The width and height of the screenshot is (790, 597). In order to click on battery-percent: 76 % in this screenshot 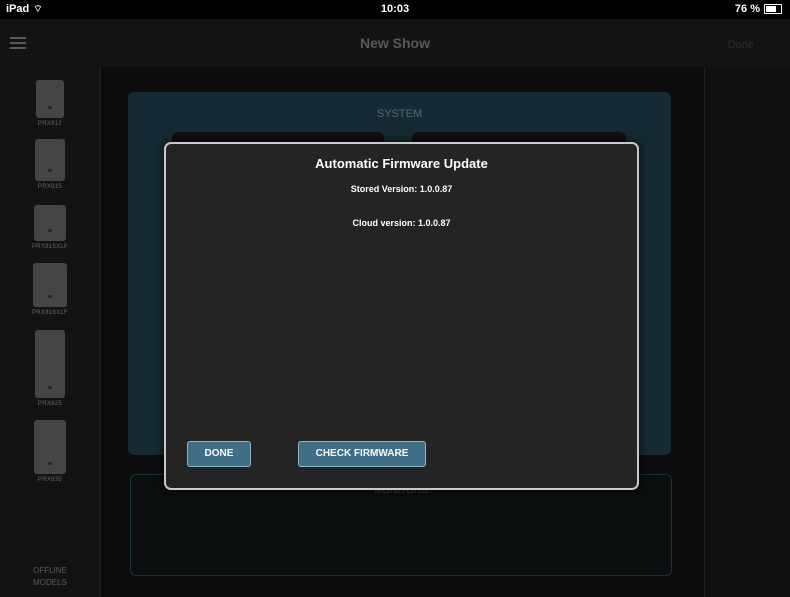, I will do `click(747, 9)`.